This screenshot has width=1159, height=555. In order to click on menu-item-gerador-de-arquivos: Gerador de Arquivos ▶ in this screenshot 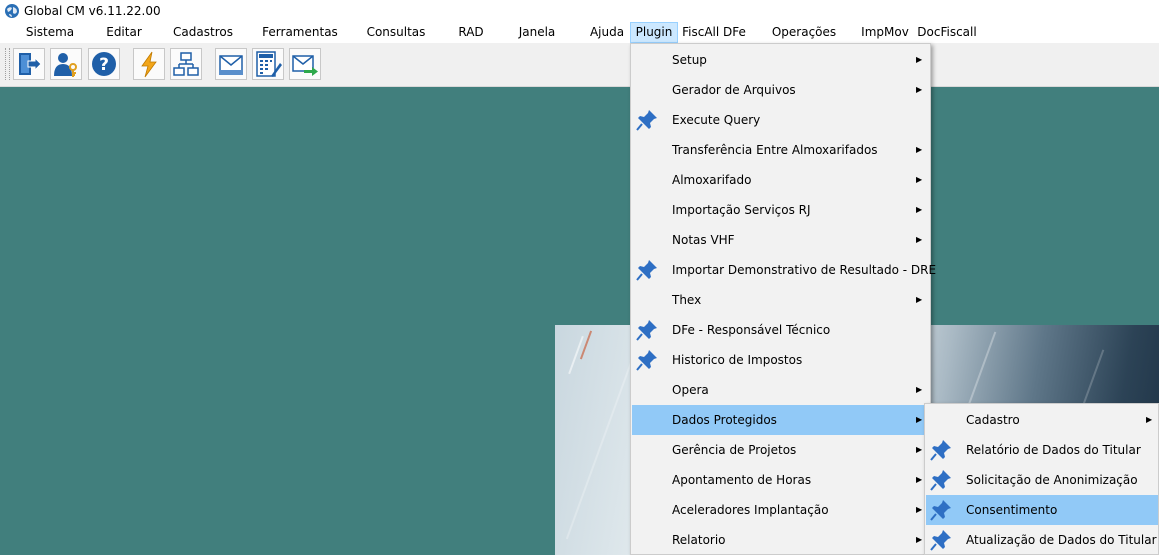, I will do `click(780, 90)`.